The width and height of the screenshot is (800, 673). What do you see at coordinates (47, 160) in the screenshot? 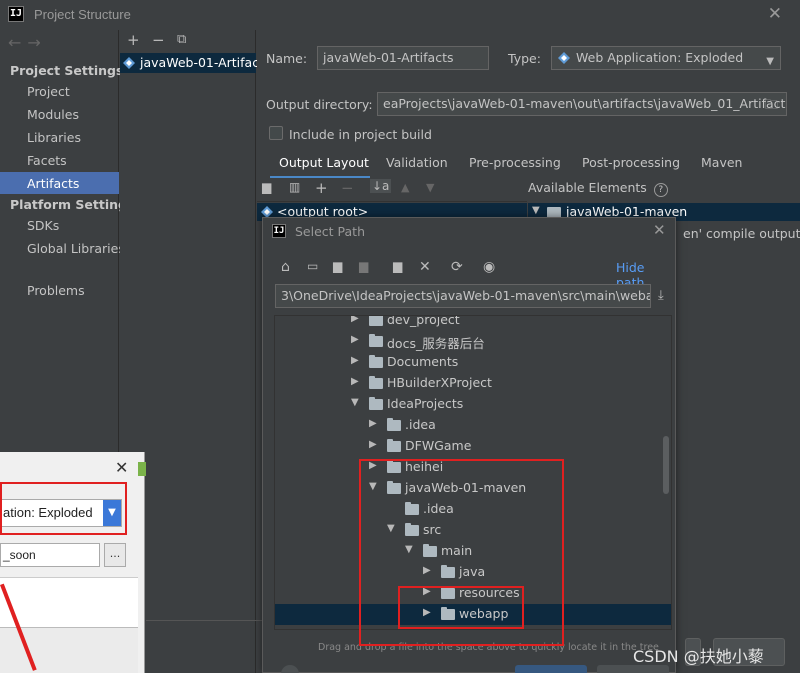
I see `sidebar-item-facets: Facets` at bounding box center [47, 160].